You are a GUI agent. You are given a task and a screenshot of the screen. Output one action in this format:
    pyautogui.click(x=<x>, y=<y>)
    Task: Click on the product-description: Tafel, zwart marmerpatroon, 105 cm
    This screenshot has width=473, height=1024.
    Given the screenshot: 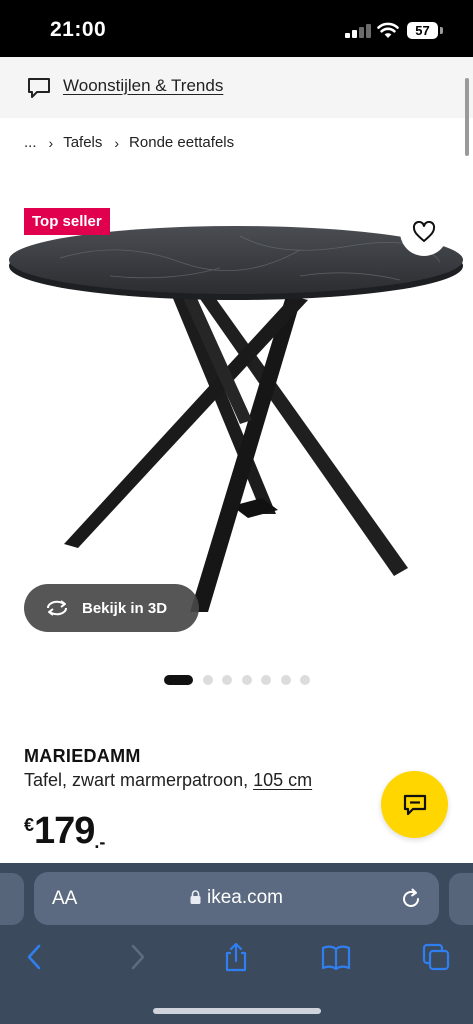 What is the action you would take?
    pyautogui.click(x=168, y=780)
    